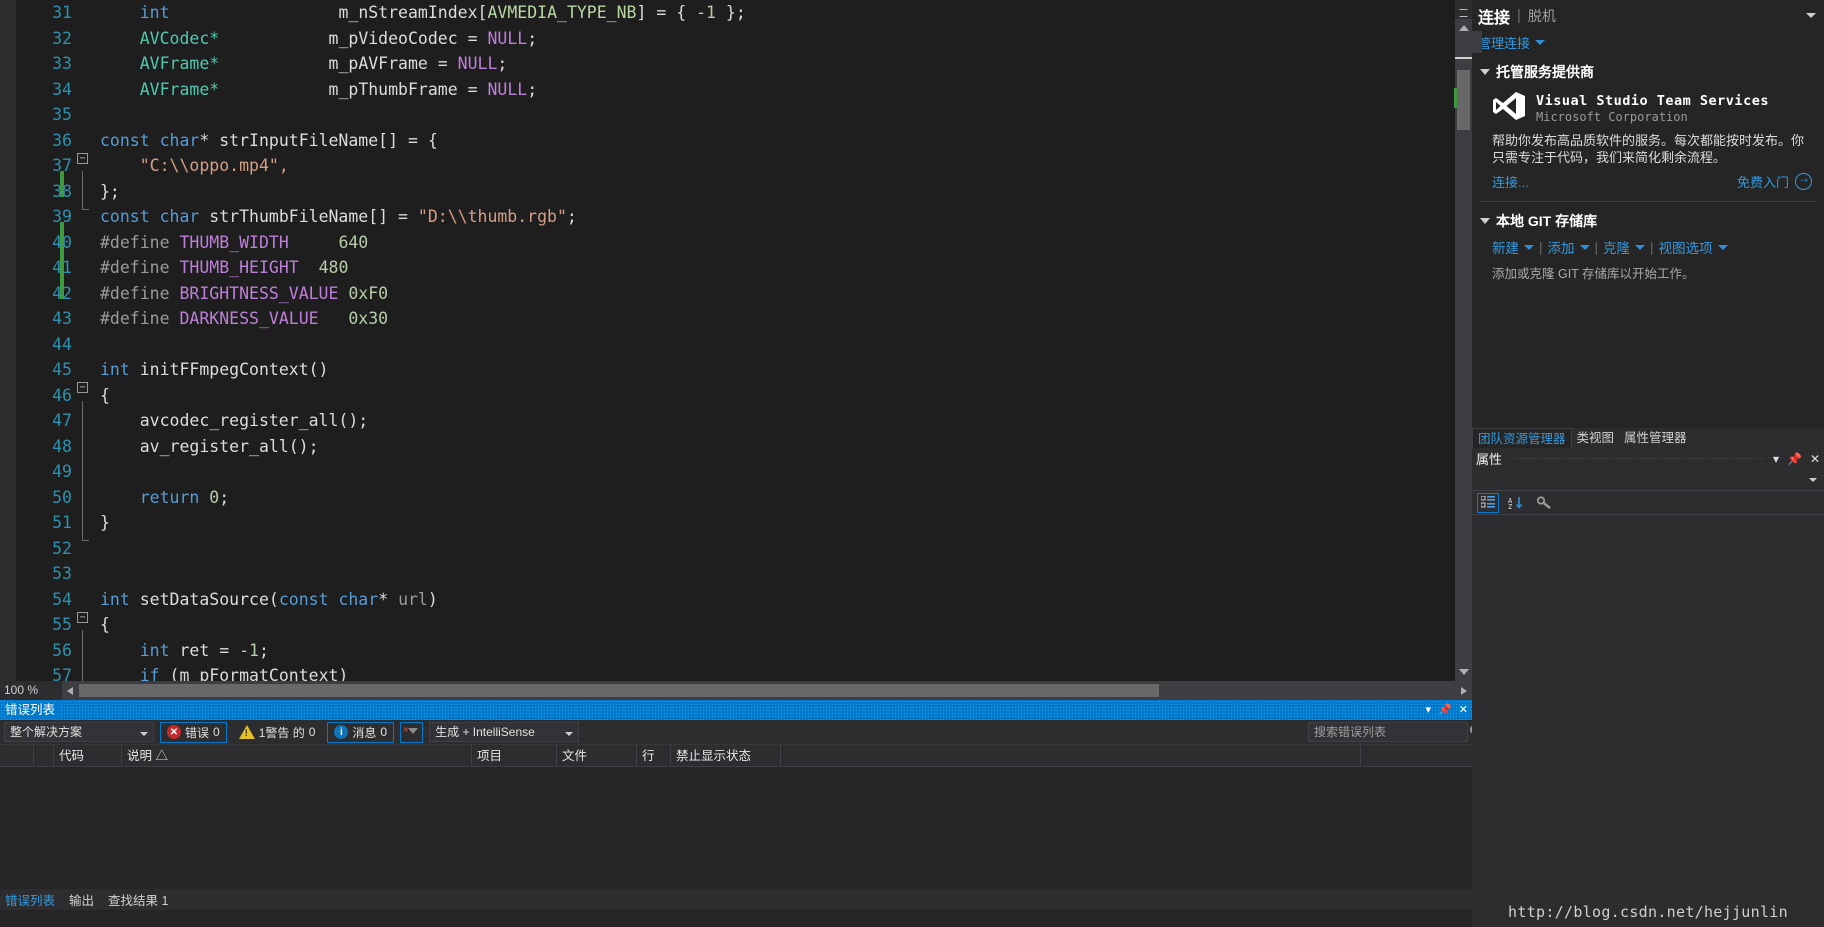  What do you see at coordinates (744, 345) in the screenshot?
I see `code-line: 44` at bounding box center [744, 345].